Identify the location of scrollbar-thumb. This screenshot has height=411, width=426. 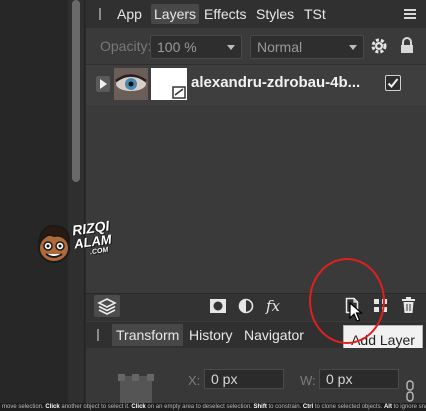
(76, 91).